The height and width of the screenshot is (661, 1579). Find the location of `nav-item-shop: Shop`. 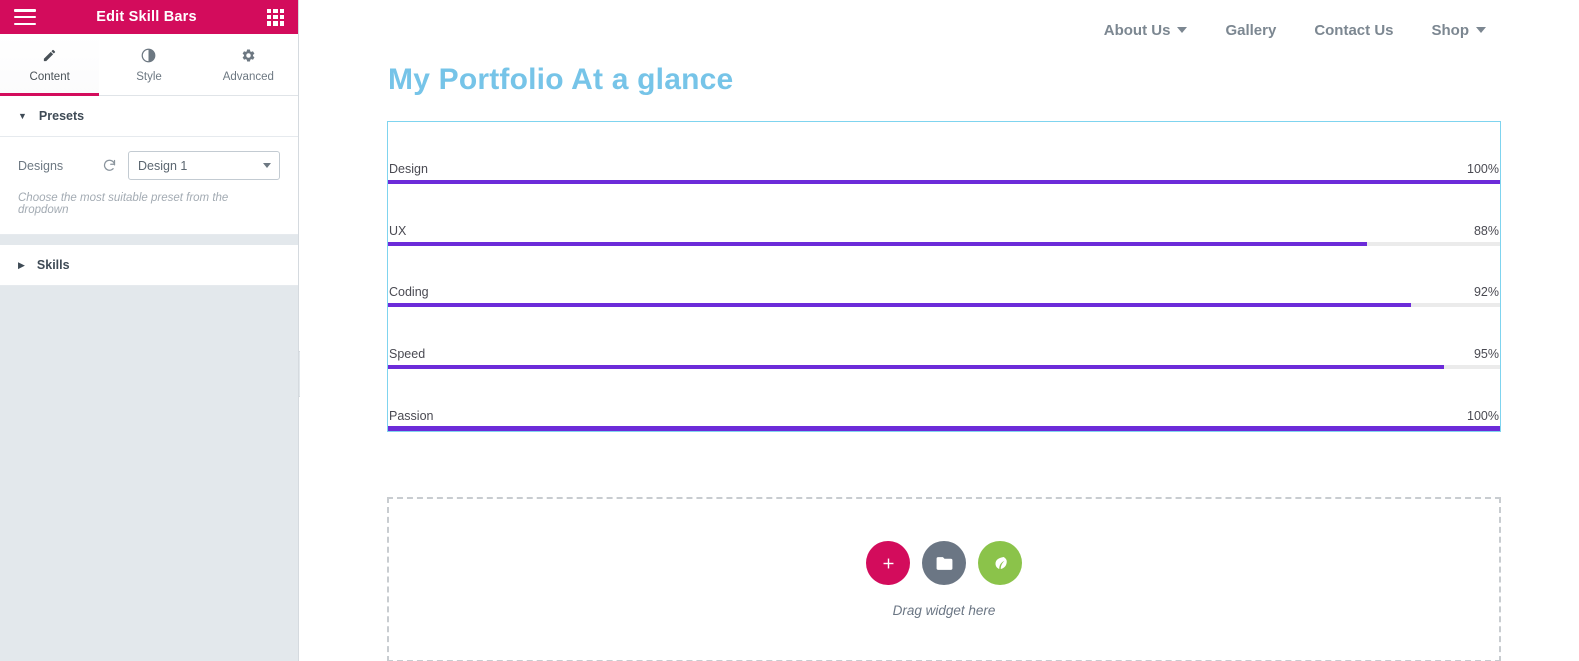

nav-item-shop: Shop is located at coordinates (1458, 30).